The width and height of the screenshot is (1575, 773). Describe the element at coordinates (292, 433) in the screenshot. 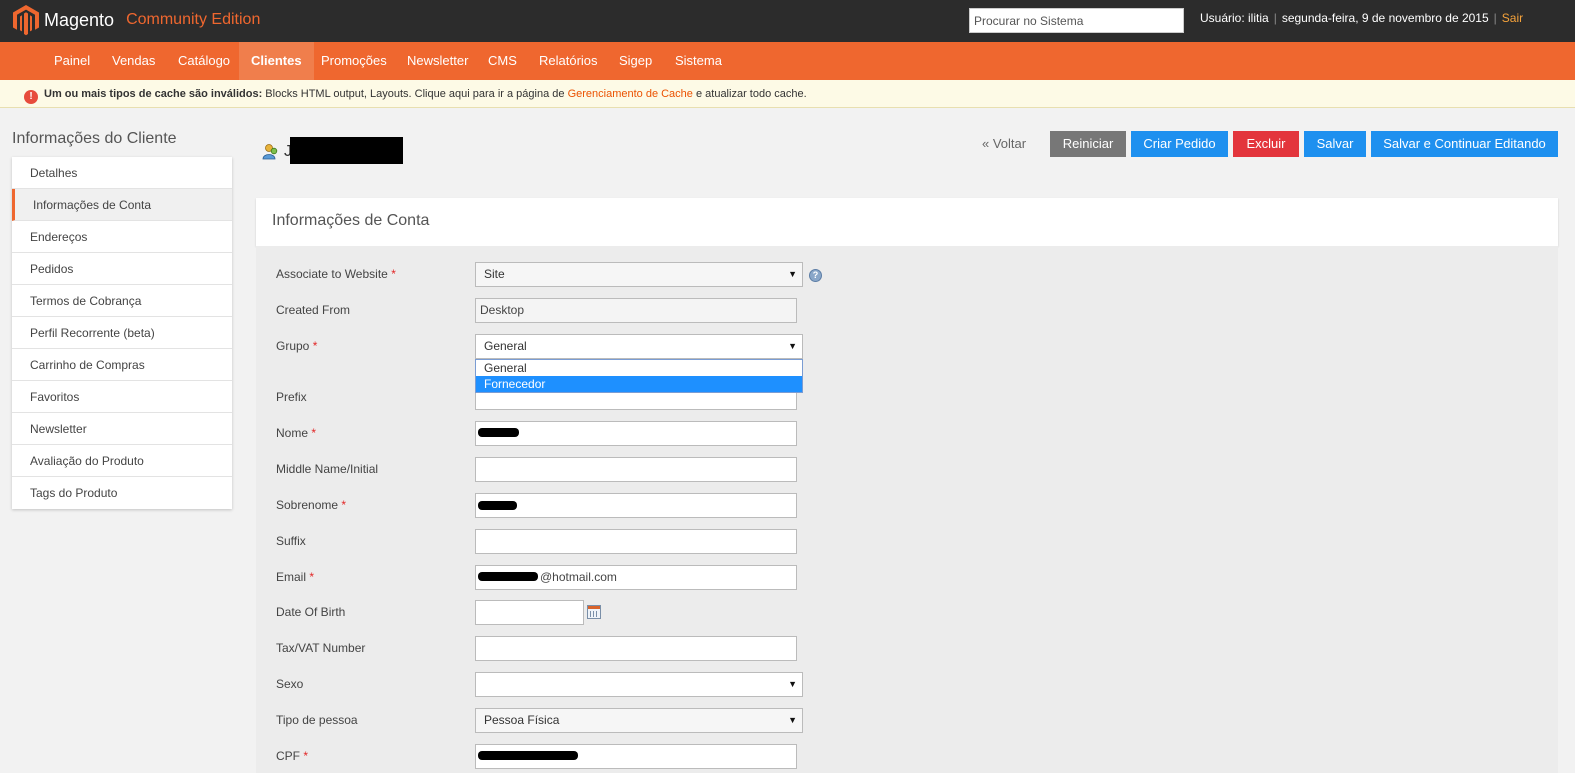

I see `name-label-text: Nome` at that location.